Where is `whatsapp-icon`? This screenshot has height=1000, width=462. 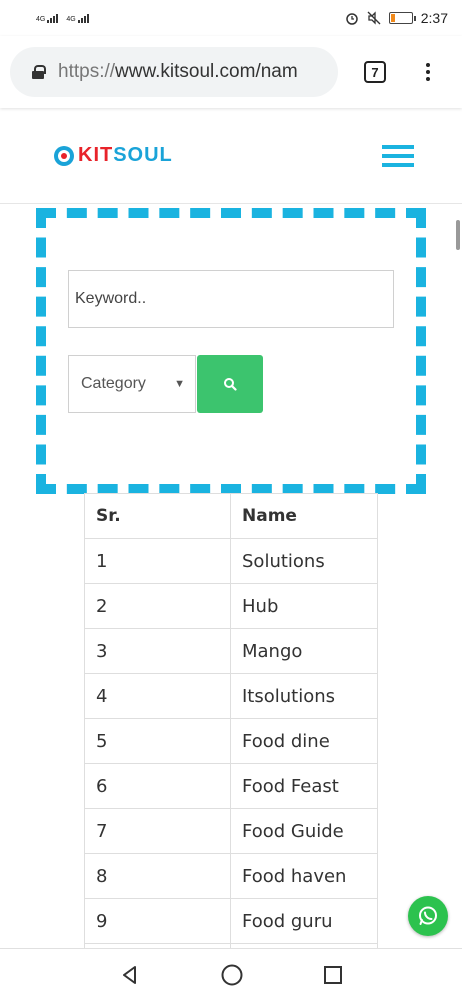 whatsapp-icon is located at coordinates (428, 916).